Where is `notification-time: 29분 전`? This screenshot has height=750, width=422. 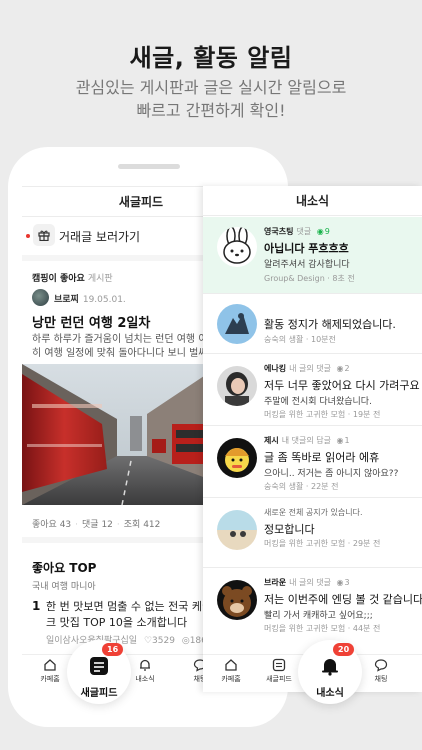 notification-time: 29분 전 is located at coordinates (366, 543).